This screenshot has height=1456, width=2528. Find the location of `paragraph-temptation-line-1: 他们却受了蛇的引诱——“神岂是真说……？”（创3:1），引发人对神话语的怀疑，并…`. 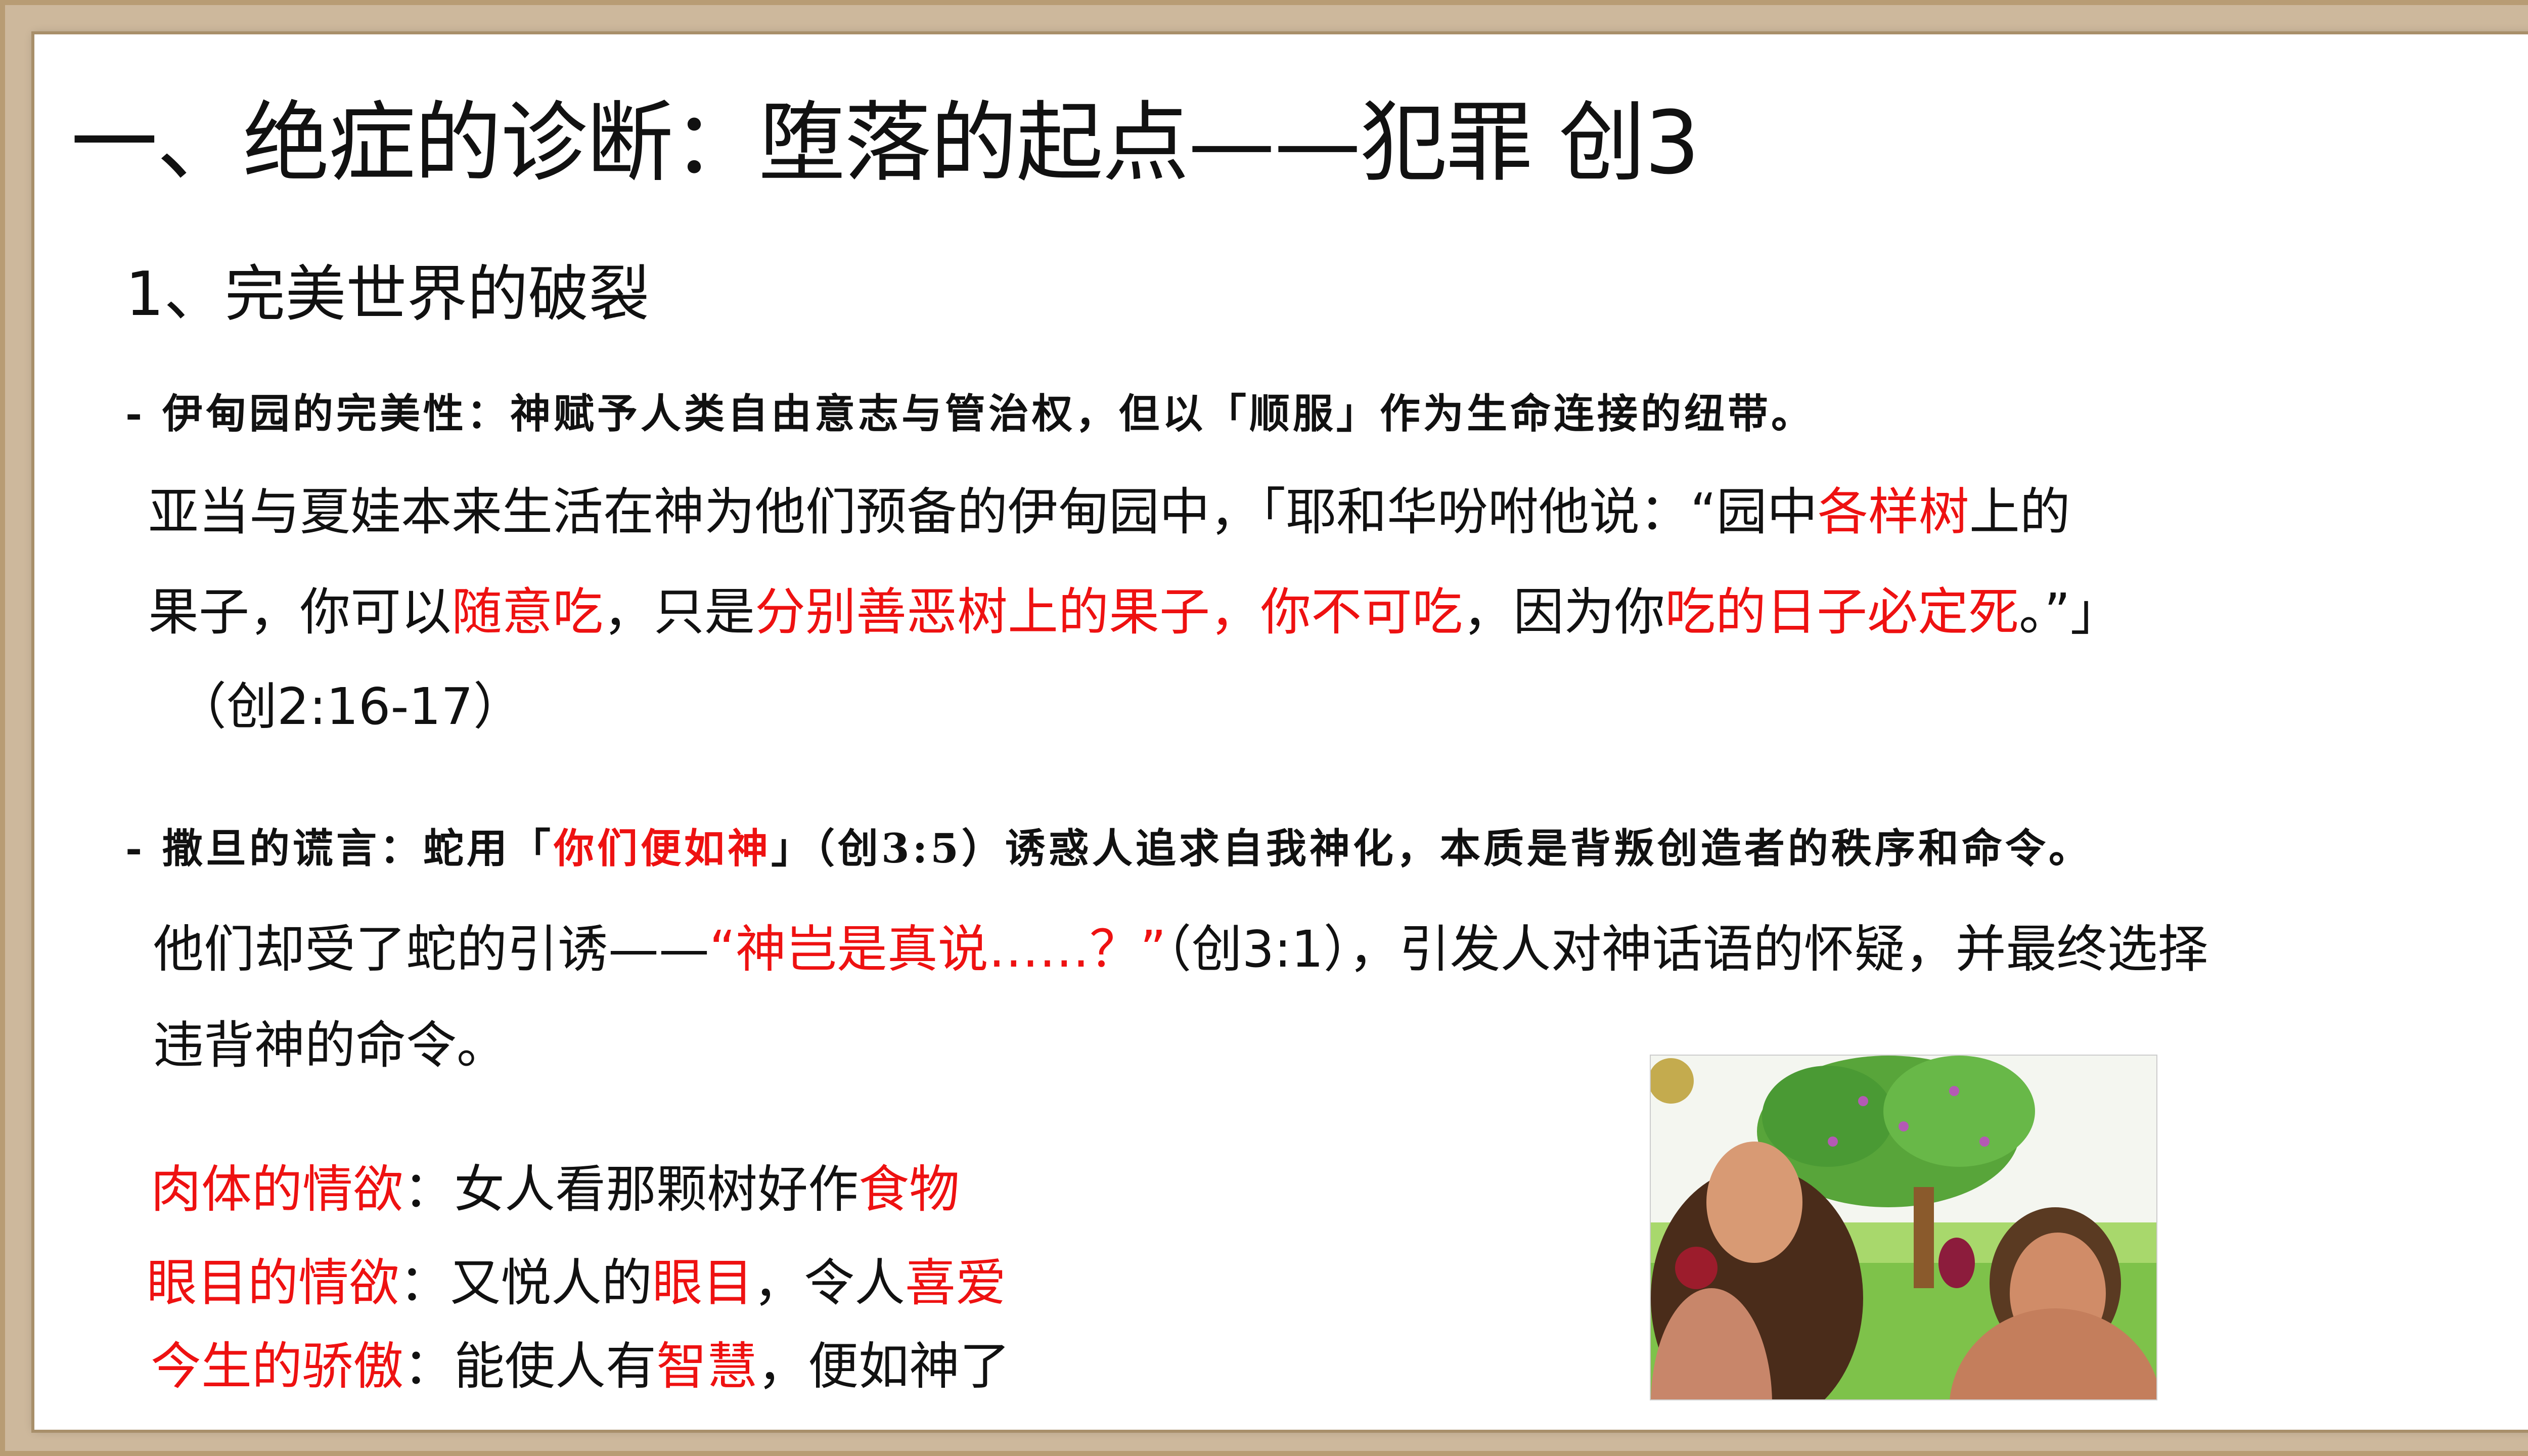

paragraph-temptation-line-1: 他们却受了蛇的引诱——“神岂是真说……？”（创3:1），引发人对神话语的怀疑，并… is located at coordinates (1181, 949).